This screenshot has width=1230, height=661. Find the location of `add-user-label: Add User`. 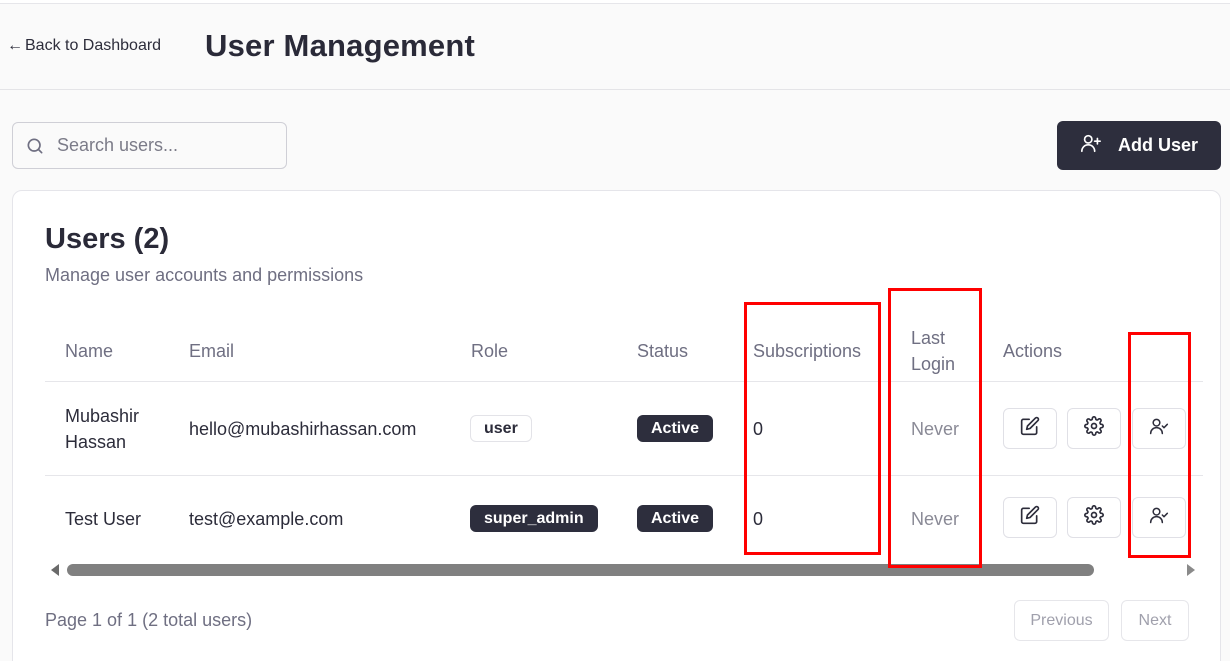

add-user-label: Add User is located at coordinates (1157, 145).